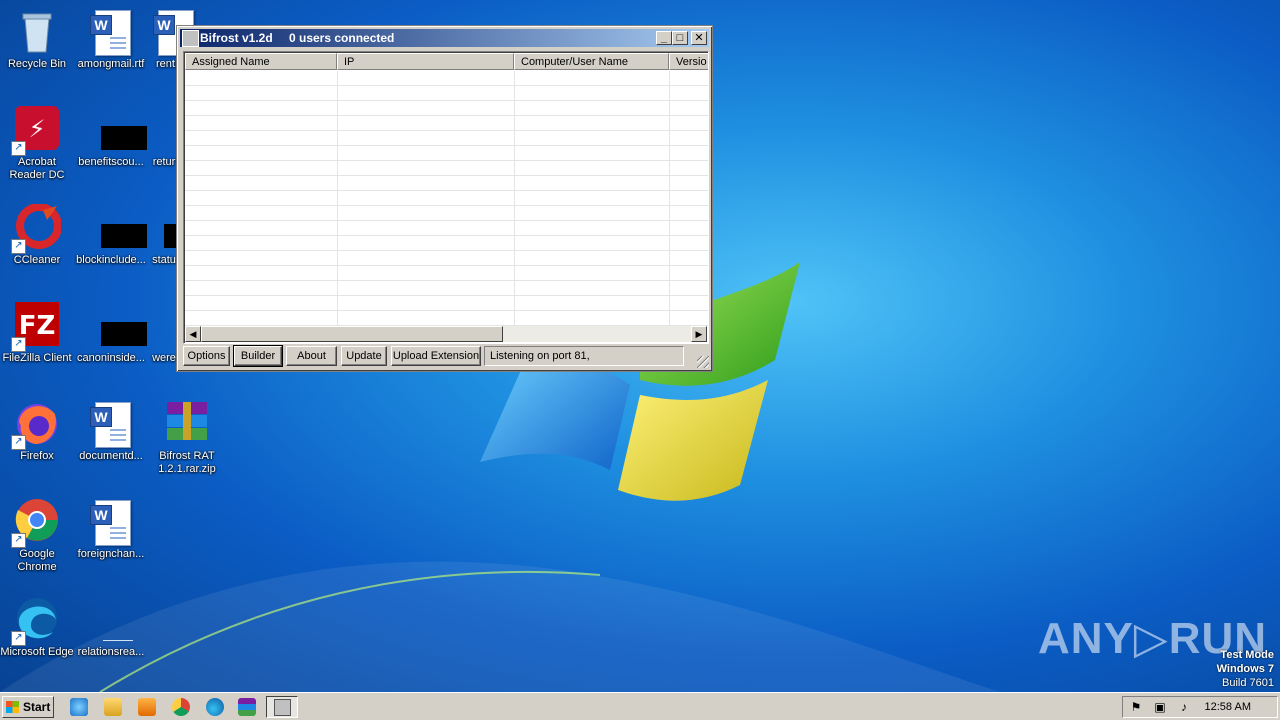 The image size is (1280, 720). Describe the element at coordinates (640, 706) in the screenshot. I see `taskbar: Start ⚑ ▣ ♪ 12:58 AM` at that location.